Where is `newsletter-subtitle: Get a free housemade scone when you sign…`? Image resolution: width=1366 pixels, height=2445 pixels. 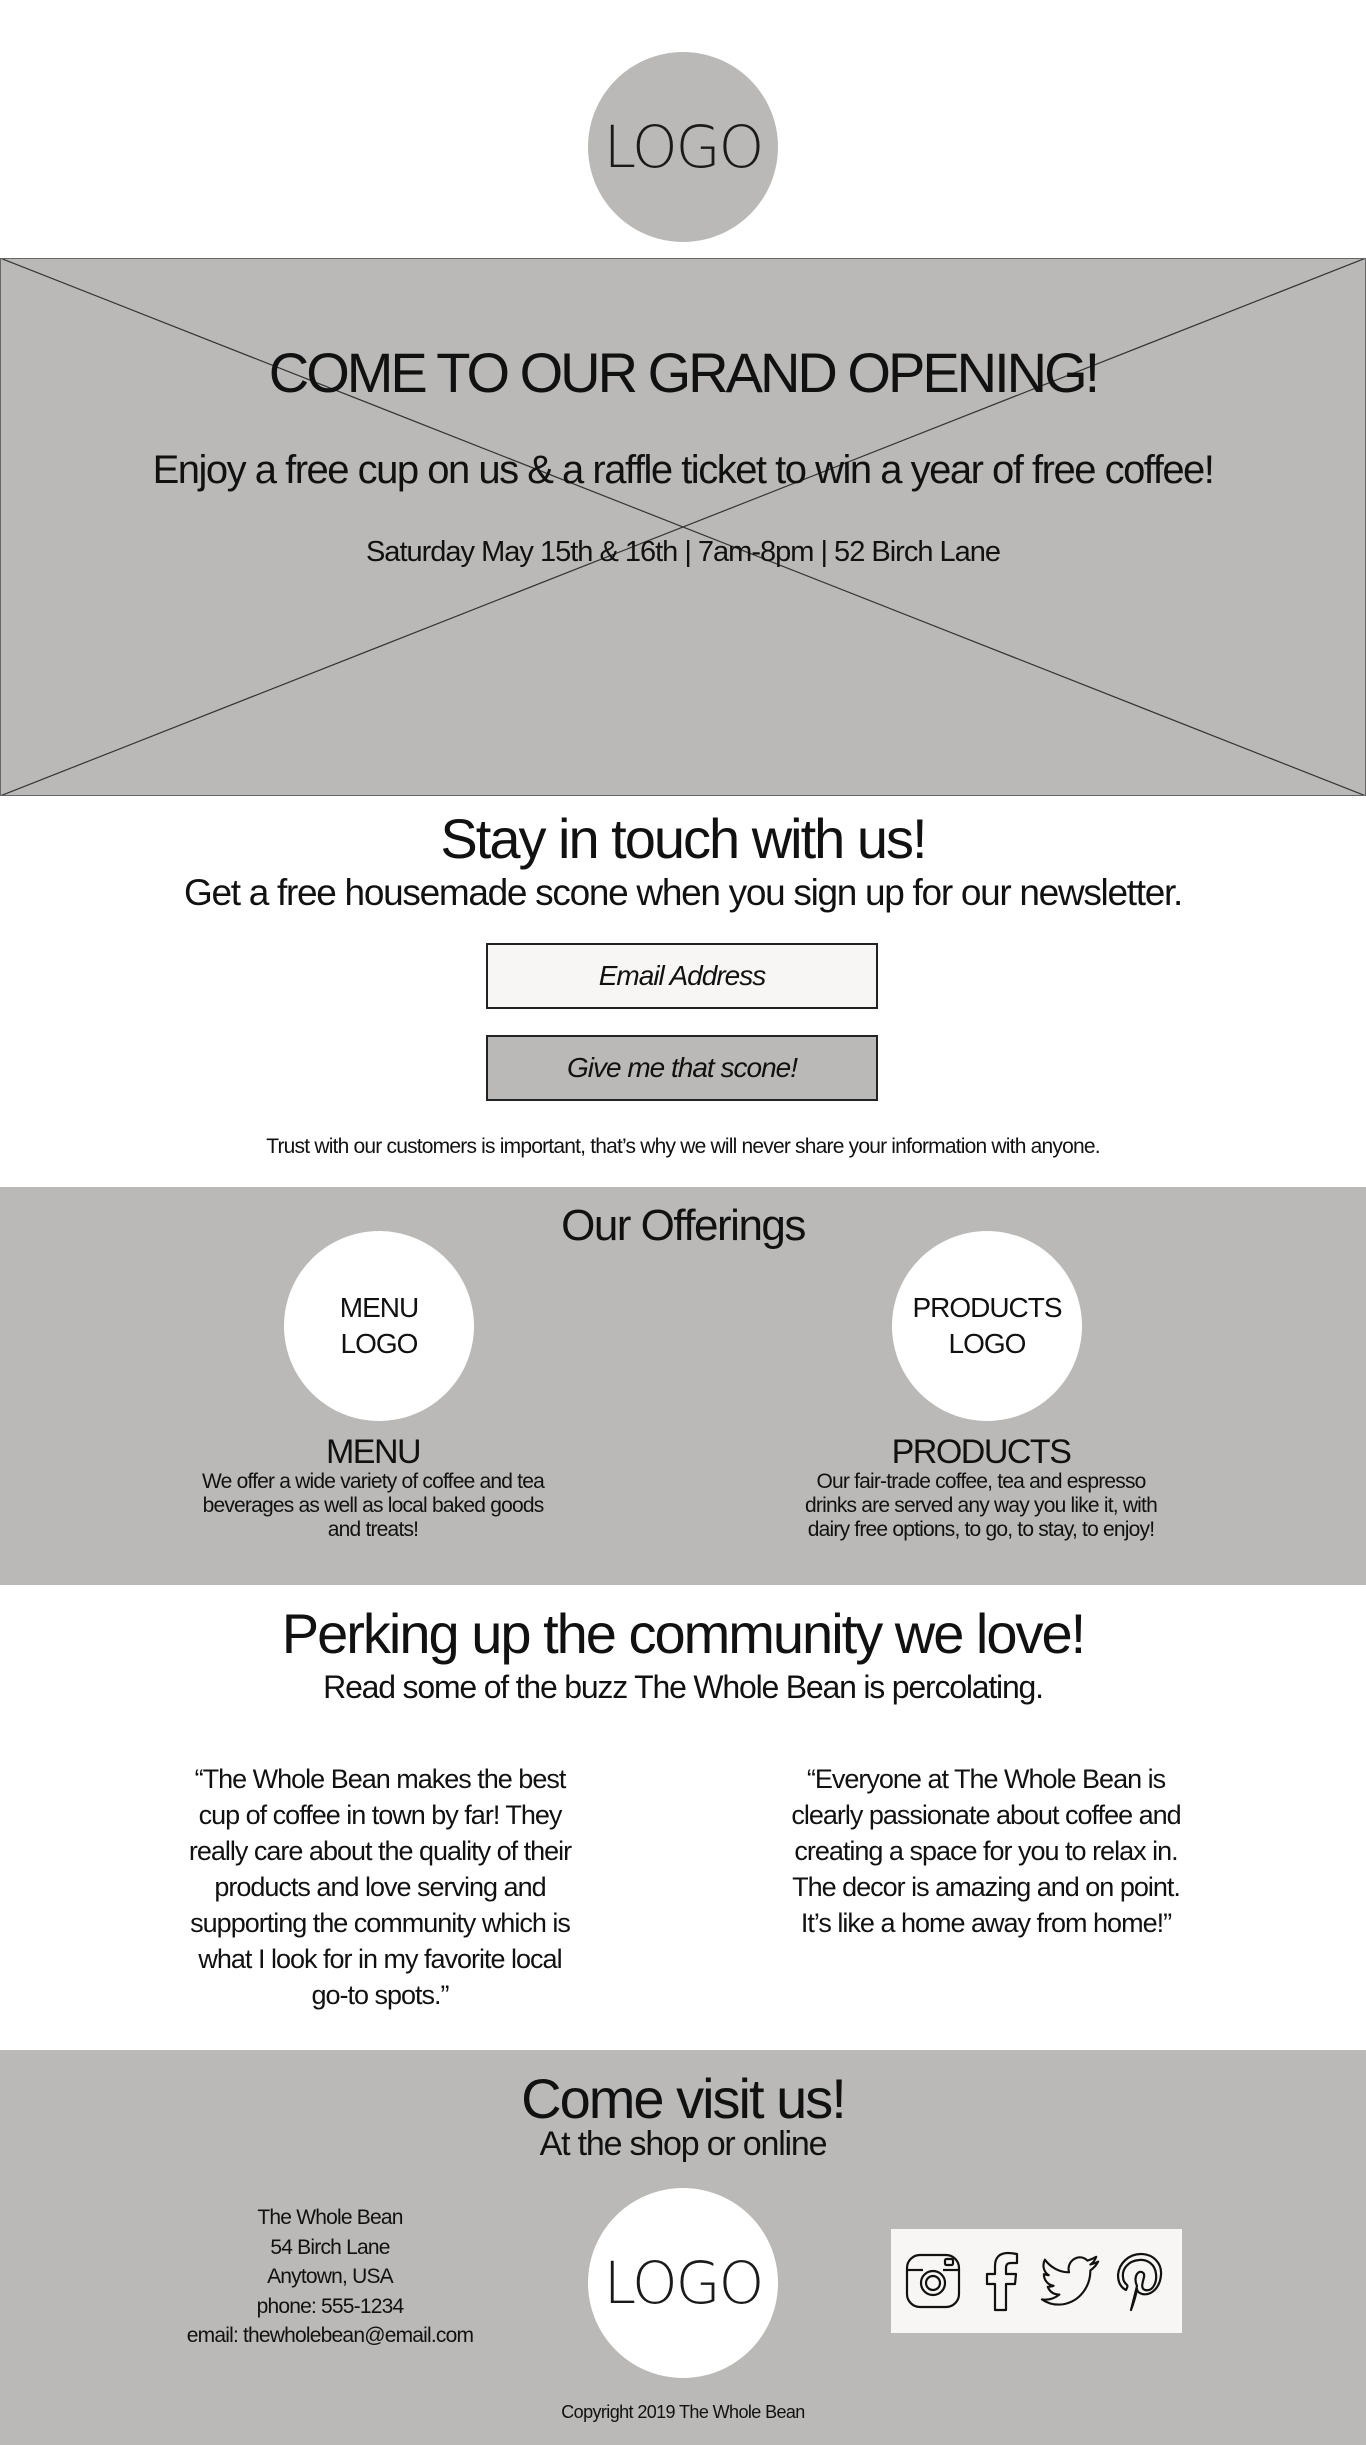 newsletter-subtitle: Get a free housemade scone when you sign… is located at coordinates (683, 892).